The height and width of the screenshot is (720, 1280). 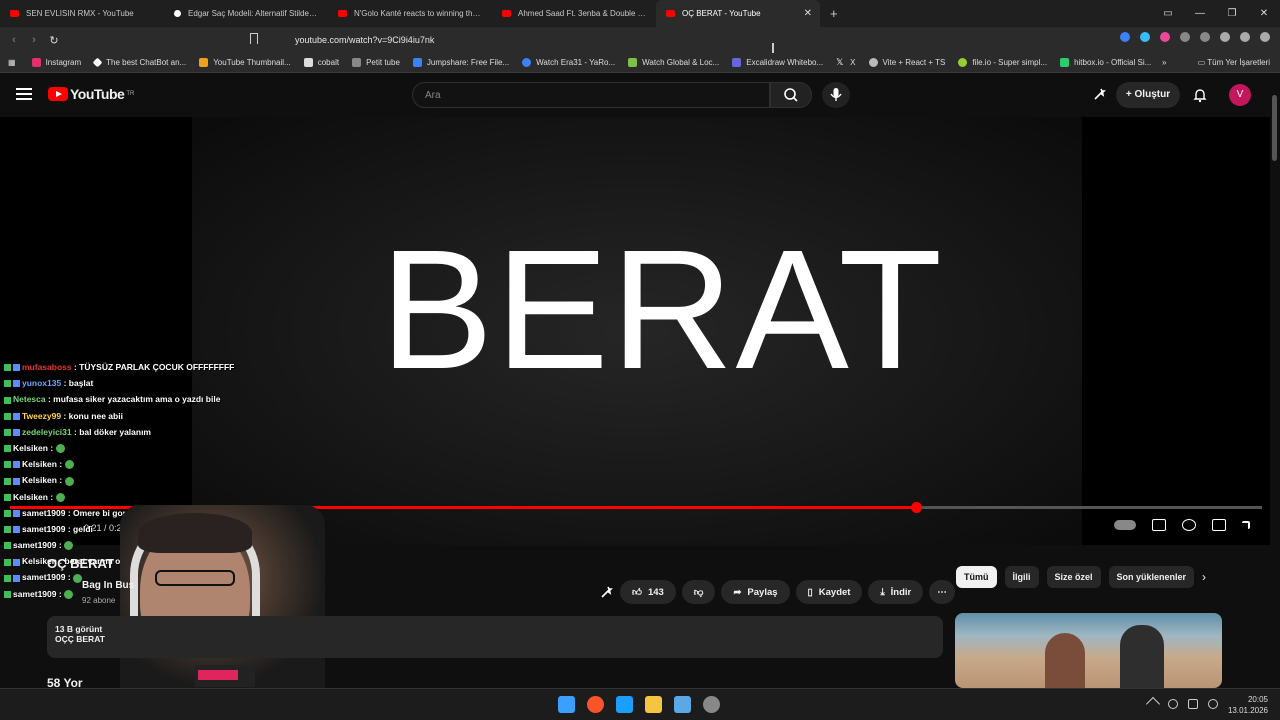 What do you see at coordinates (1219, 525) in the screenshot?
I see `theater-mode-icon` at bounding box center [1219, 525].